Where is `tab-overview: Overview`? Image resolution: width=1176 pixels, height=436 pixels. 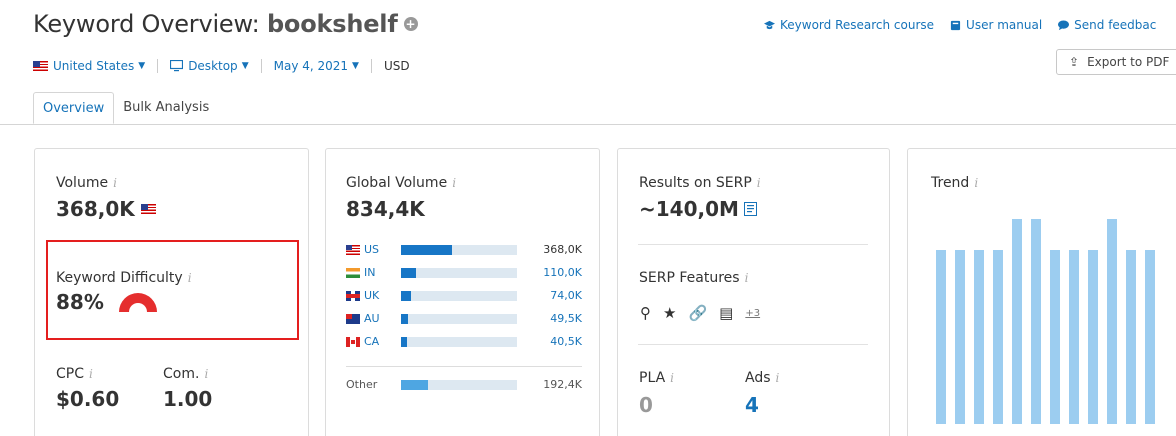
tab-overview: Overview is located at coordinates (74, 108).